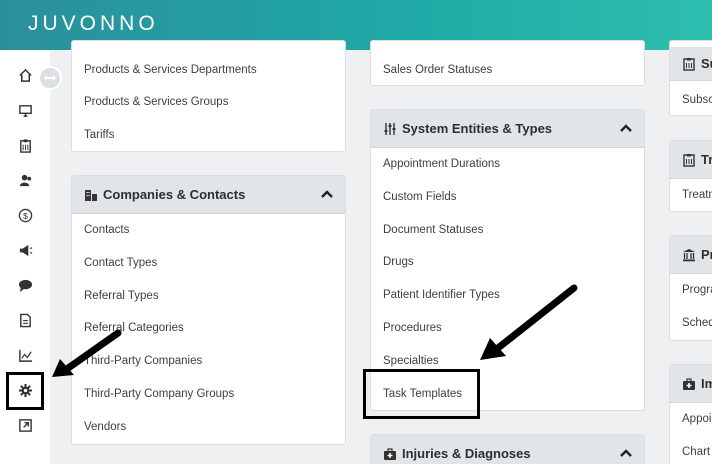 This screenshot has height=464, width=712. What do you see at coordinates (466, 453) in the screenshot?
I see `injuries-diagnoses-title: Injuries & Diagnoses` at bounding box center [466, 453].